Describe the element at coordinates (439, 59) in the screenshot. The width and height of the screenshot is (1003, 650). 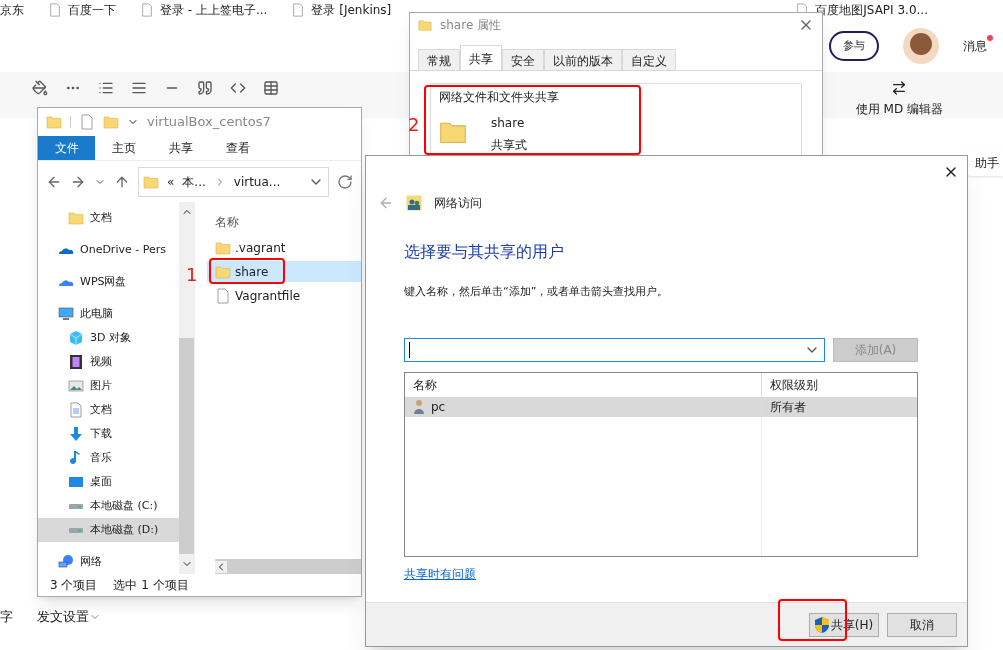
I see `tab: 常规` at that location.